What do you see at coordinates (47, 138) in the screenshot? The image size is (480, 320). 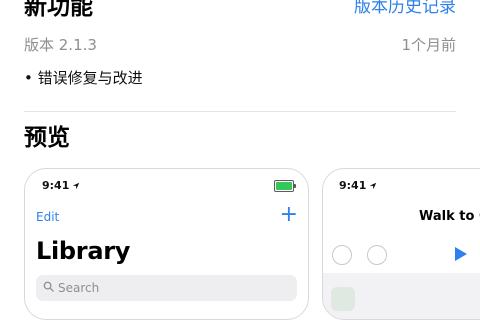 I see `preview-title: 预览` at bounding box center [47, 138].